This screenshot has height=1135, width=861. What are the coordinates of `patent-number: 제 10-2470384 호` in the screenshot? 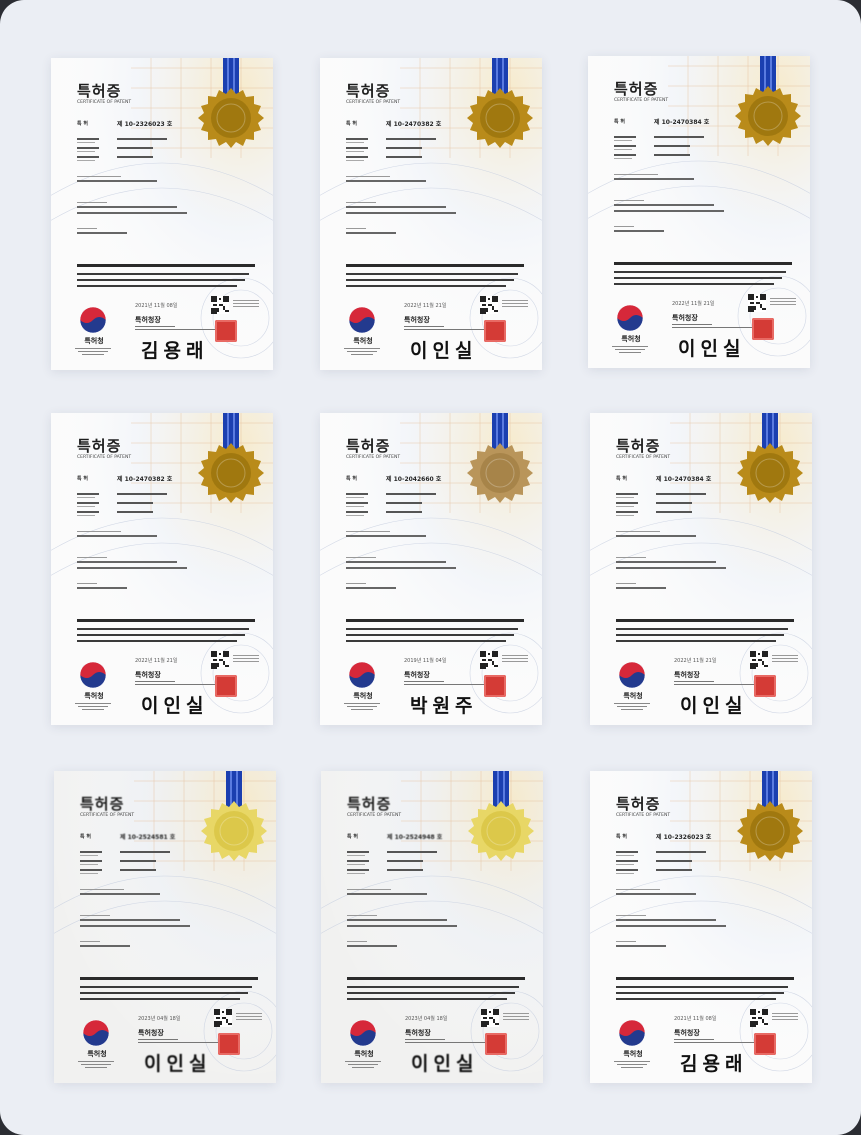 It's located at (684, 479).